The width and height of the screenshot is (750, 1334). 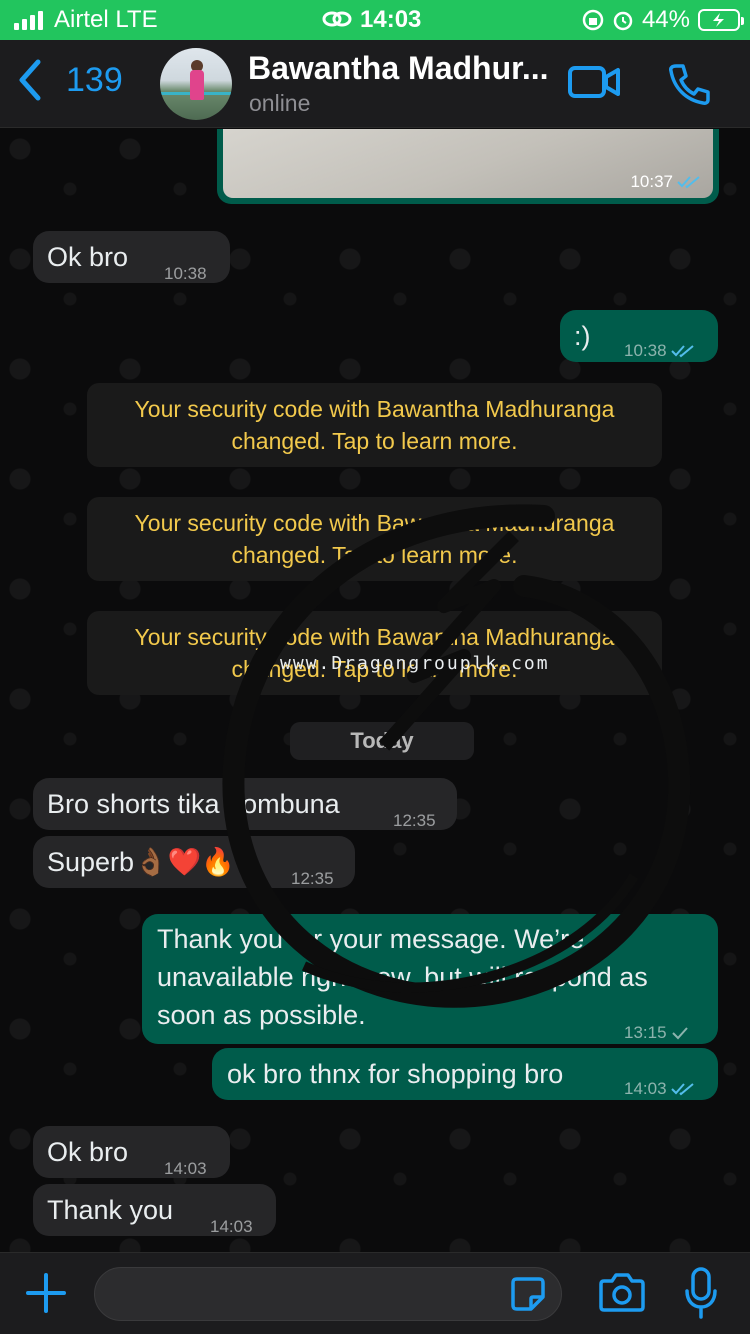 What do you see at coordinates (689, 84) in the screenshot?
I see `phone-call-icon` at bounding box center [689, 84].